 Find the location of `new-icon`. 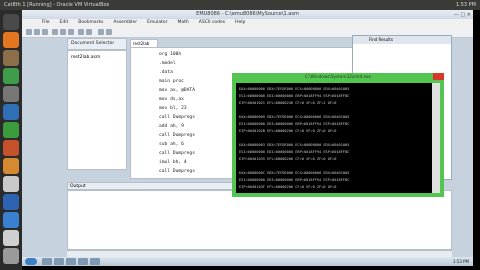

new-icon is located at coordinates (29, 32).